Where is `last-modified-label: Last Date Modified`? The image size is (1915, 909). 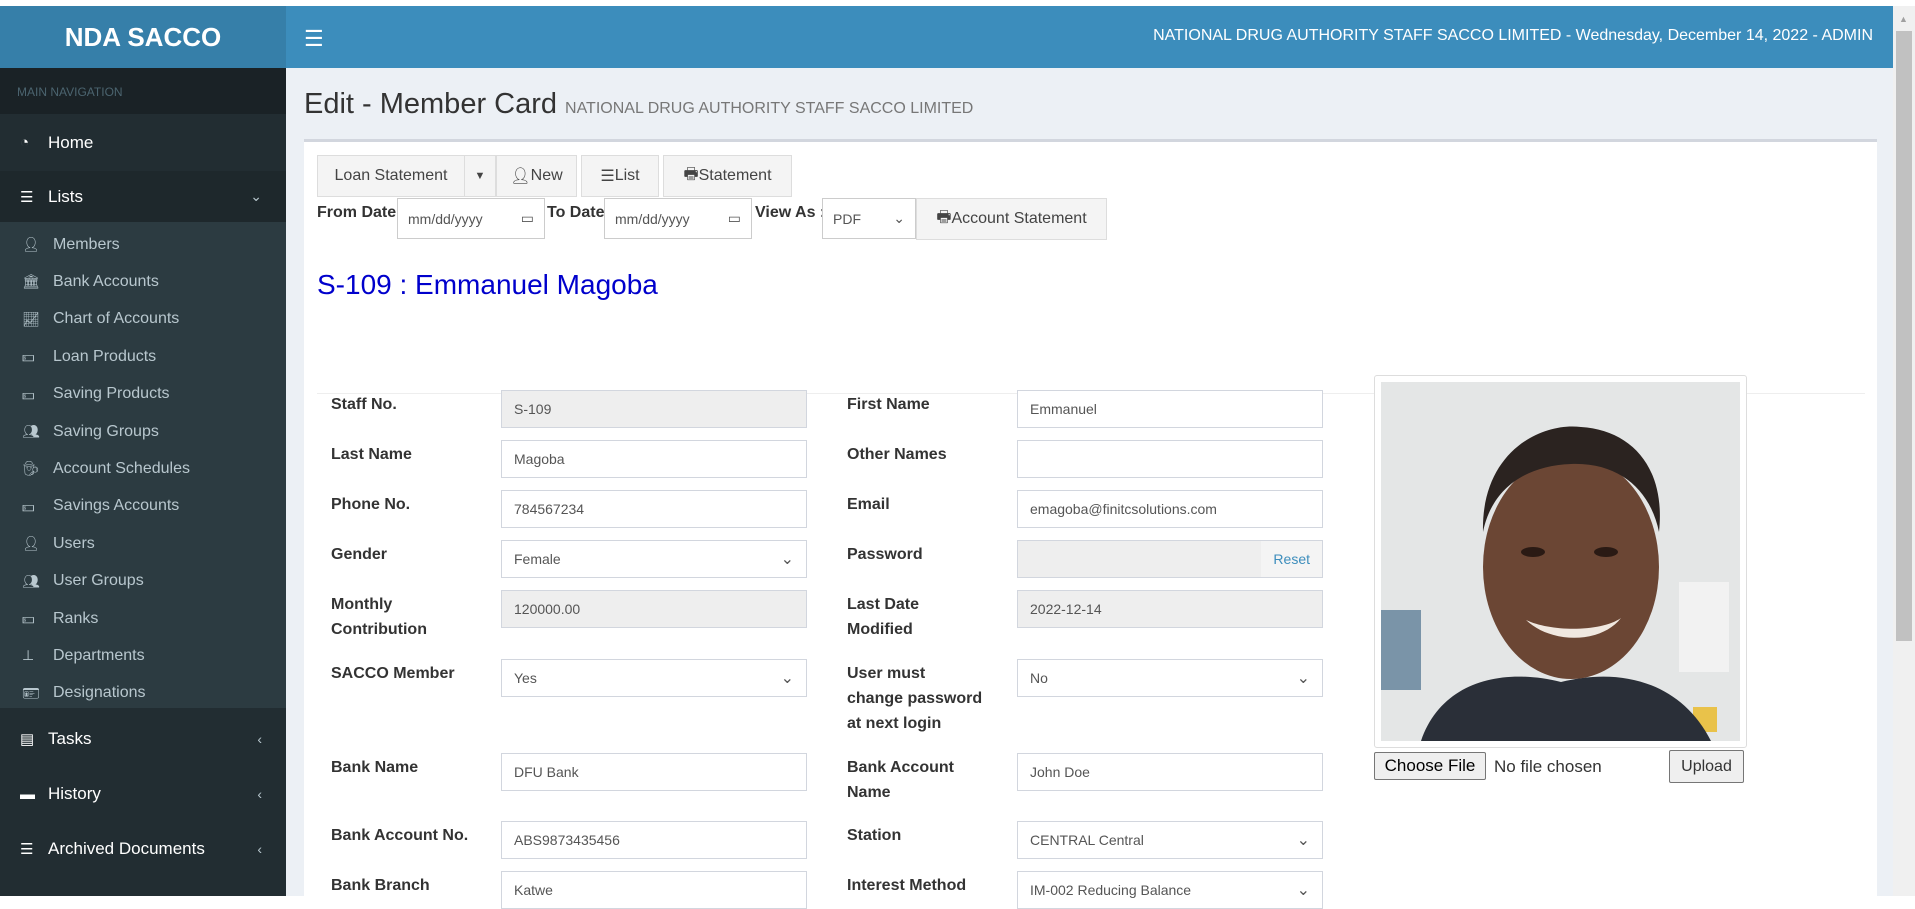
last-modified-label: Last Date Modified is located at coordinates (883, 617).